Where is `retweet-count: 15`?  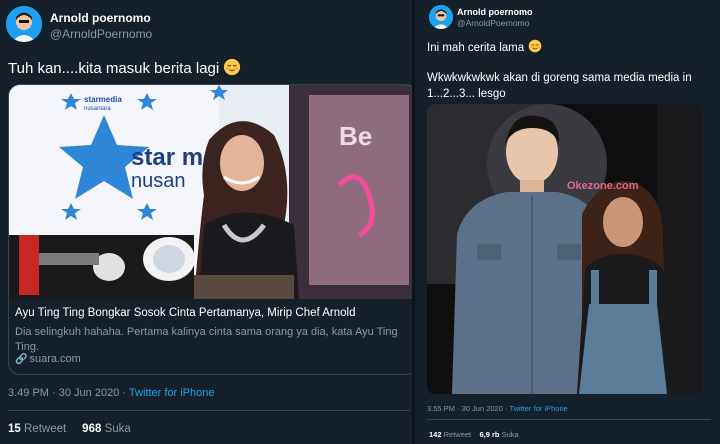 retweet-count: 15 is located at coordinates (14, 429).